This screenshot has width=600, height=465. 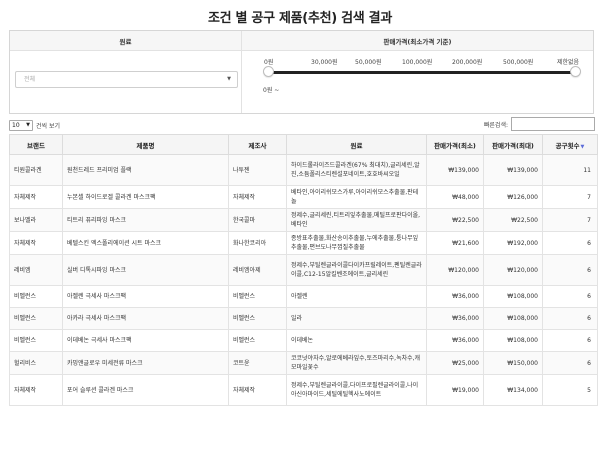 I want to click on maker-cell: 비벨런스, so click(x=257, y=340).